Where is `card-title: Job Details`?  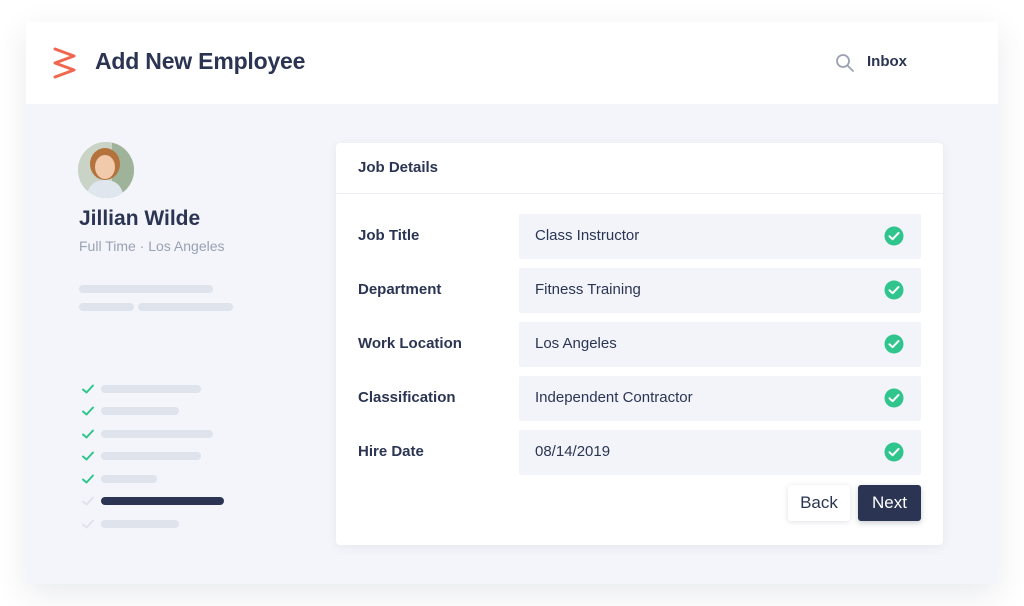 card-title: Job Details is located at coordinates (398, 167).